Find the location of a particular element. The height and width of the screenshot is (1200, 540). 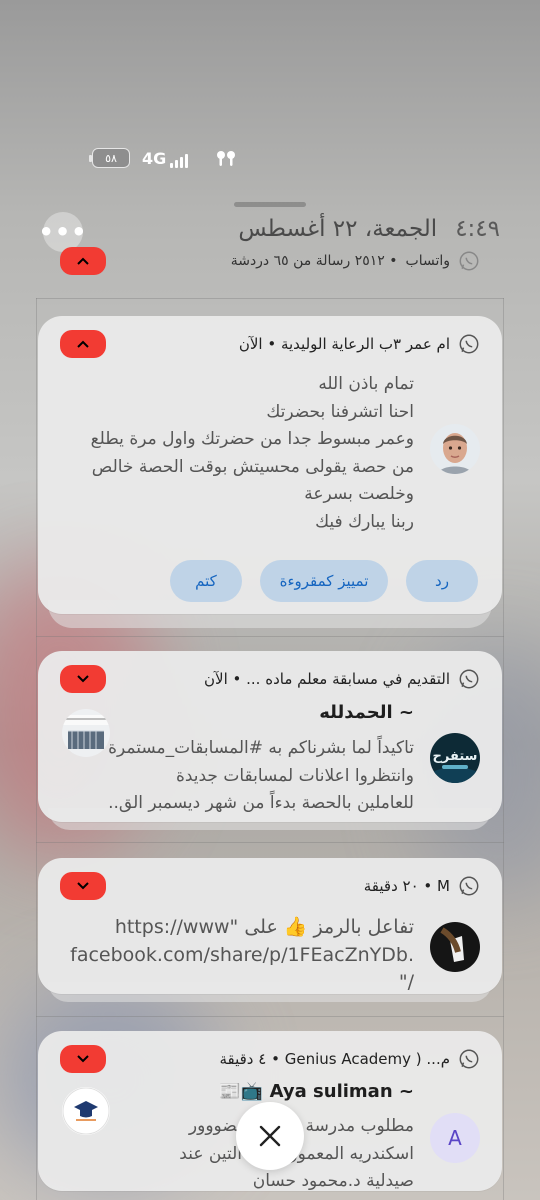

message-line: وخلصت بسرعة is located at coordinates (359, 494).